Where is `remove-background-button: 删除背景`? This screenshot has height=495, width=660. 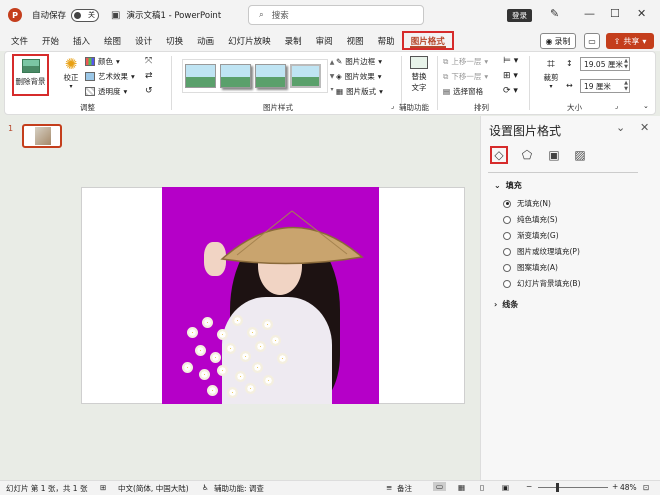
remove-background-button: 删除背景 is located at coordinates (30, 75).